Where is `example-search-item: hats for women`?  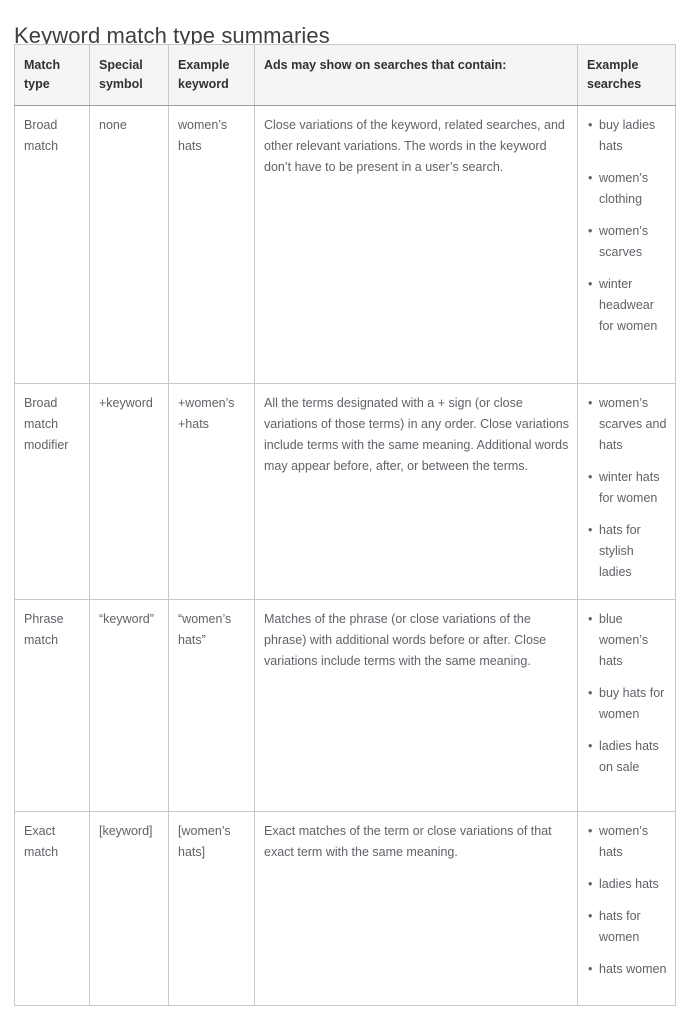 example-search-item: hats for women is located at coordinates (627, 927).